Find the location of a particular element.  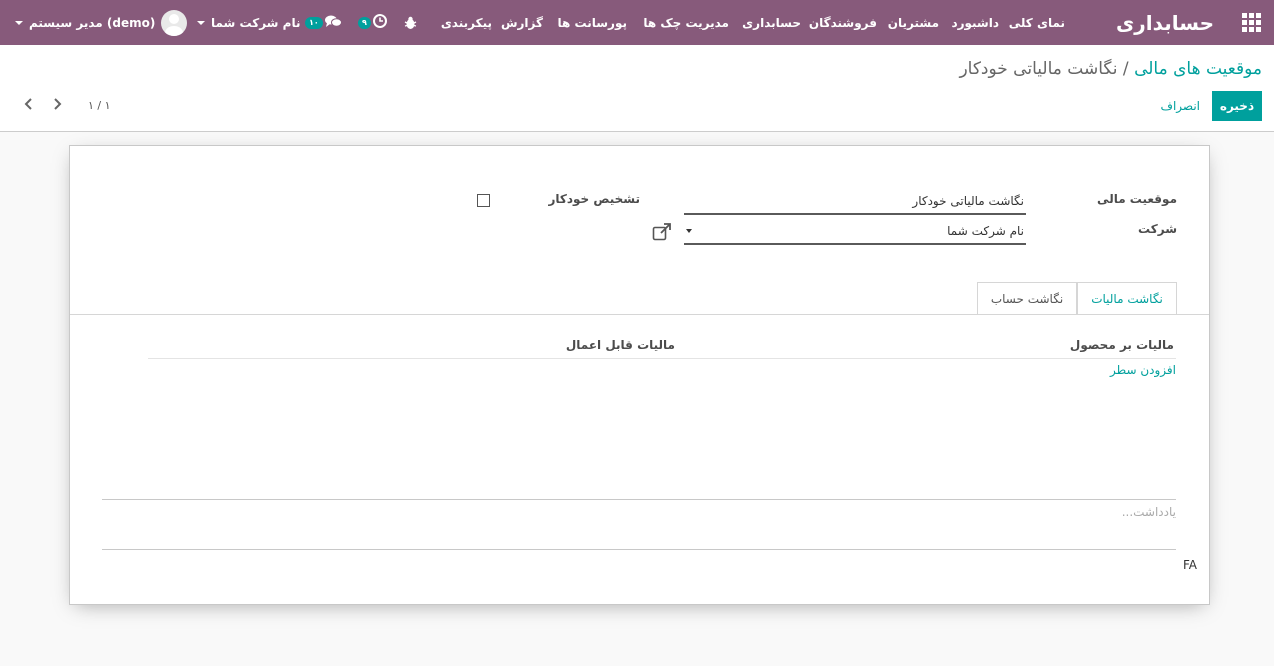

tab-account-mapping: نگاشت حساب is located at coordinates (1027, 298).